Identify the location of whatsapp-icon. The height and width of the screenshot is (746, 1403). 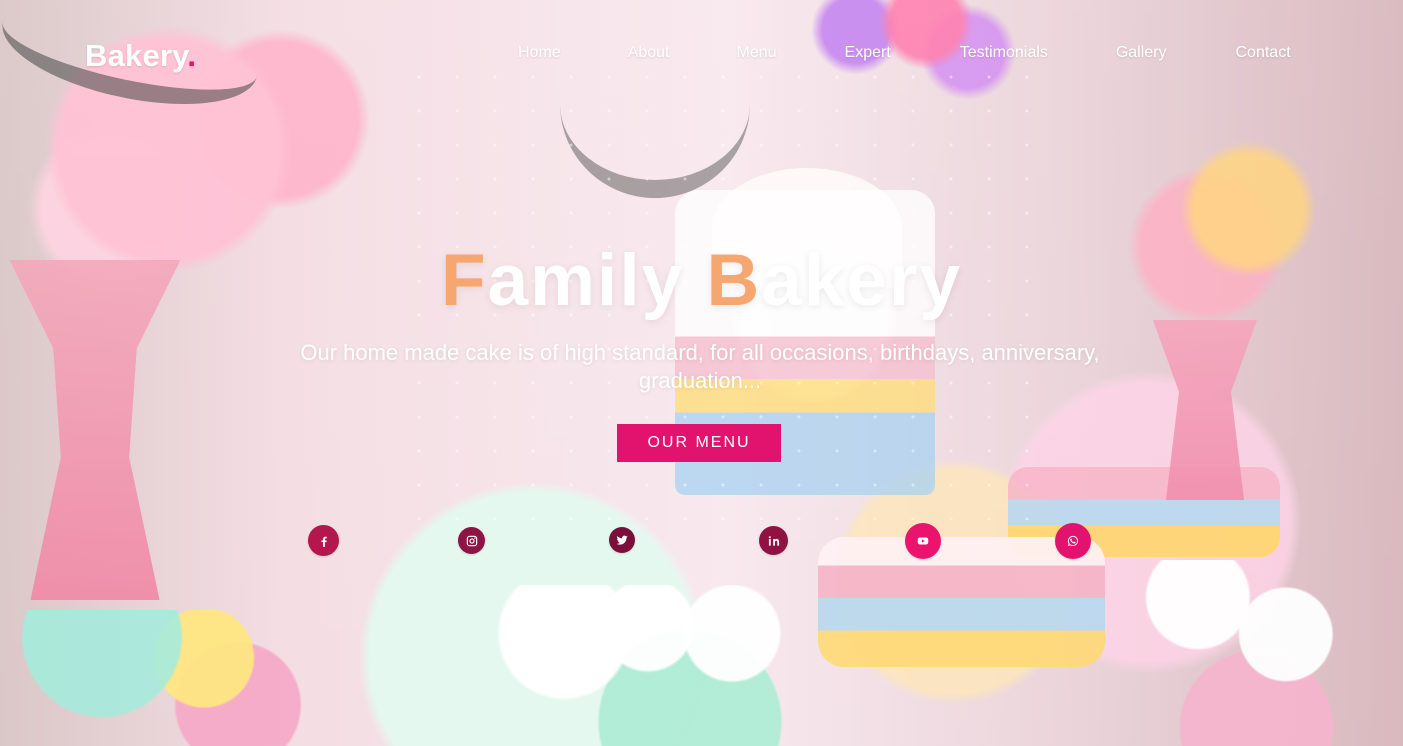
(1073, 541).